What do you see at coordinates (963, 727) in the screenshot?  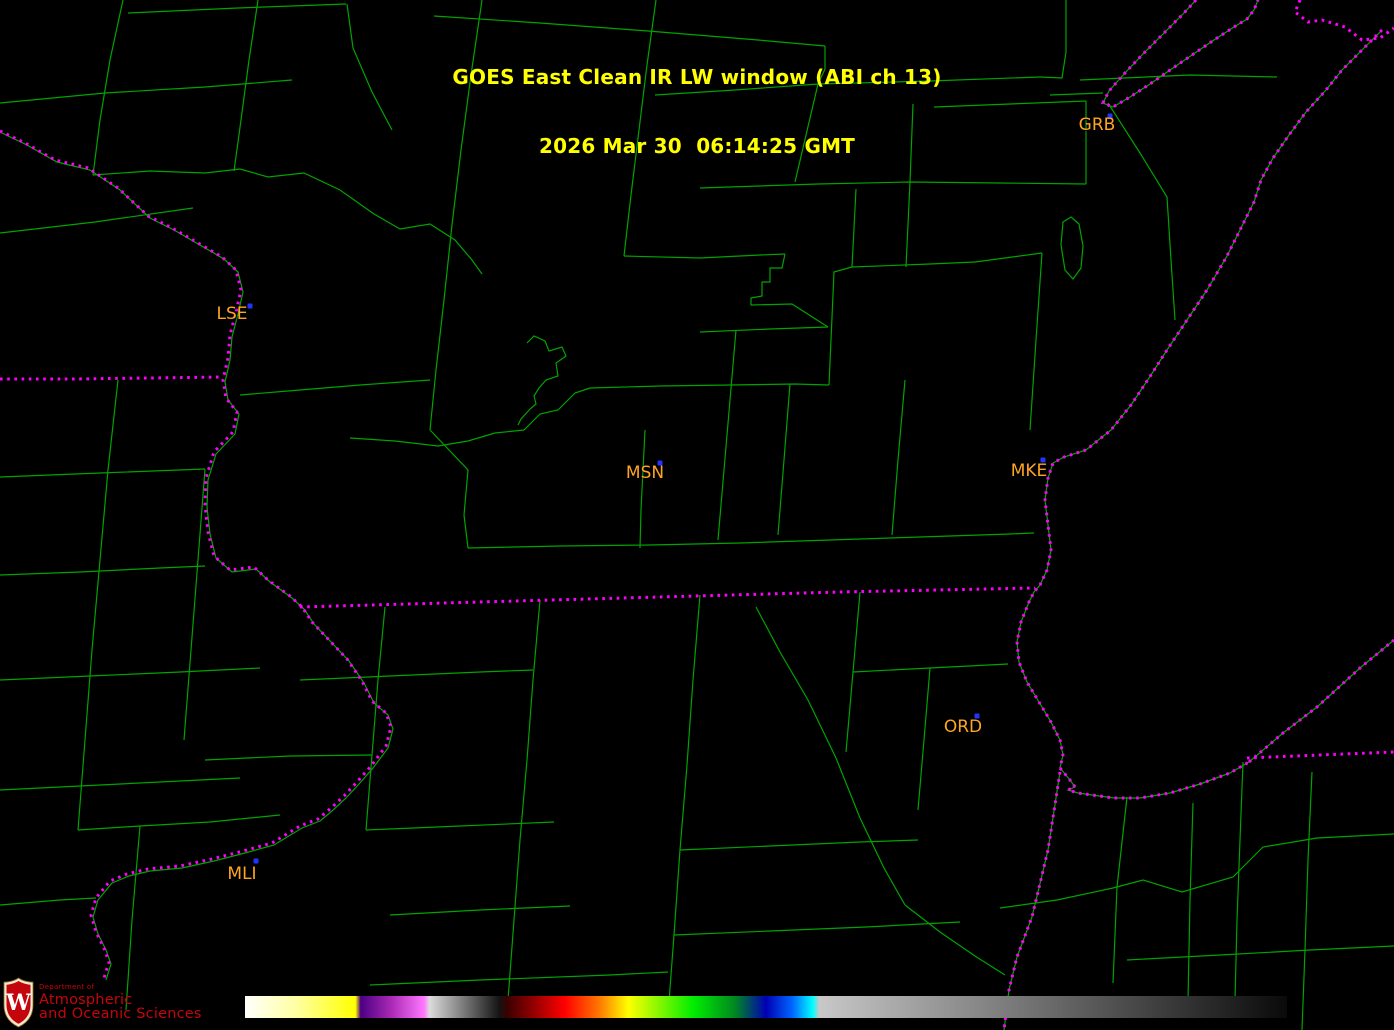 I see `station-label-ord: ORD` at bounding box center [963, 727].